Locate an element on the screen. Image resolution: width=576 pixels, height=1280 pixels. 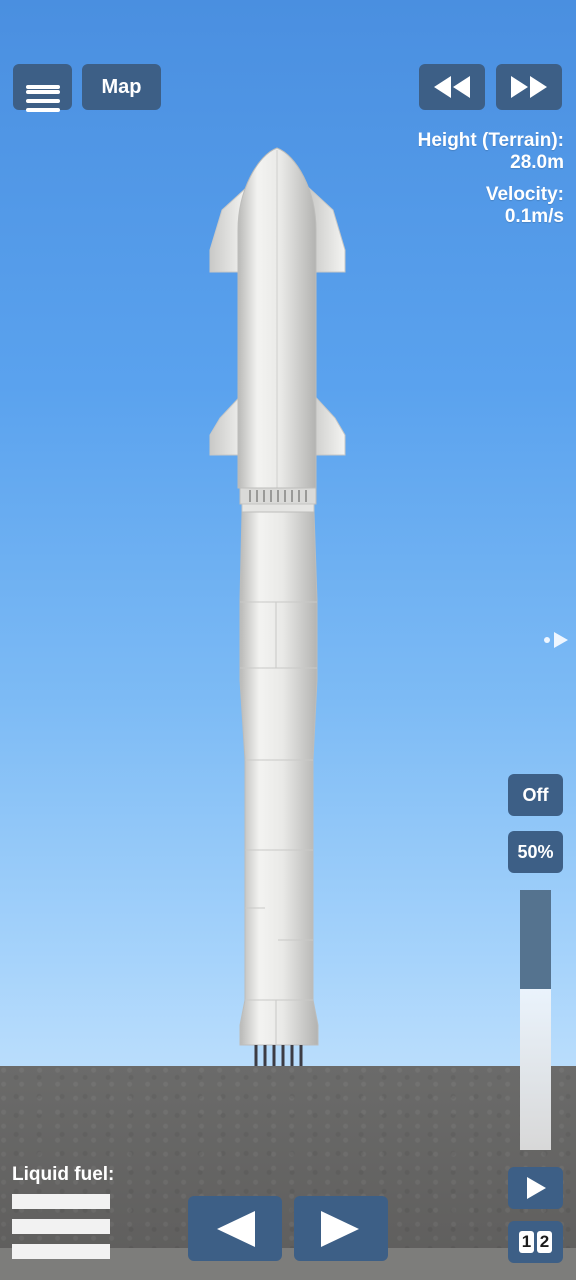
height-label: Height (Terrain): is located at coordinates (490, 140).